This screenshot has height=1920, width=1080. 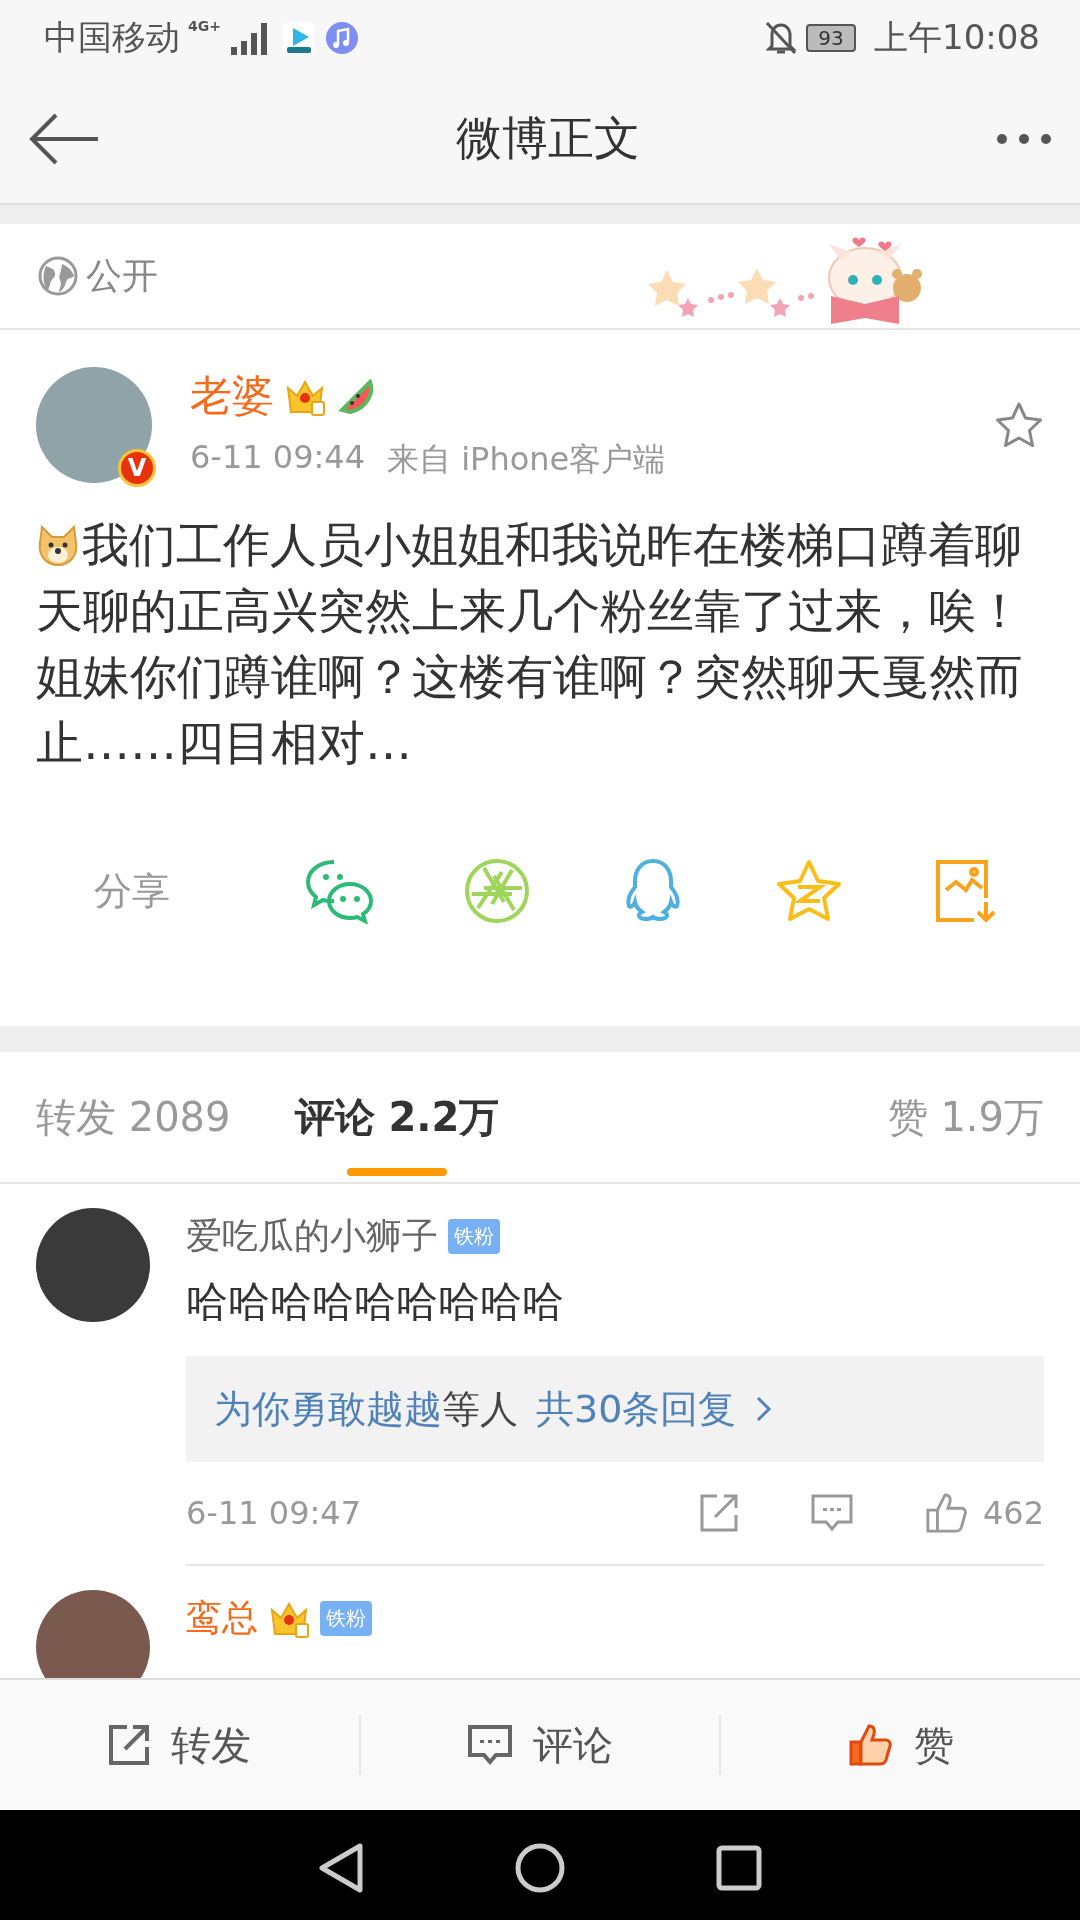 What do you see at coordinates (636, 1409) in the screenshot?
I see `reply-count-link: 共30条回复` at bounding box center [636, 1409].